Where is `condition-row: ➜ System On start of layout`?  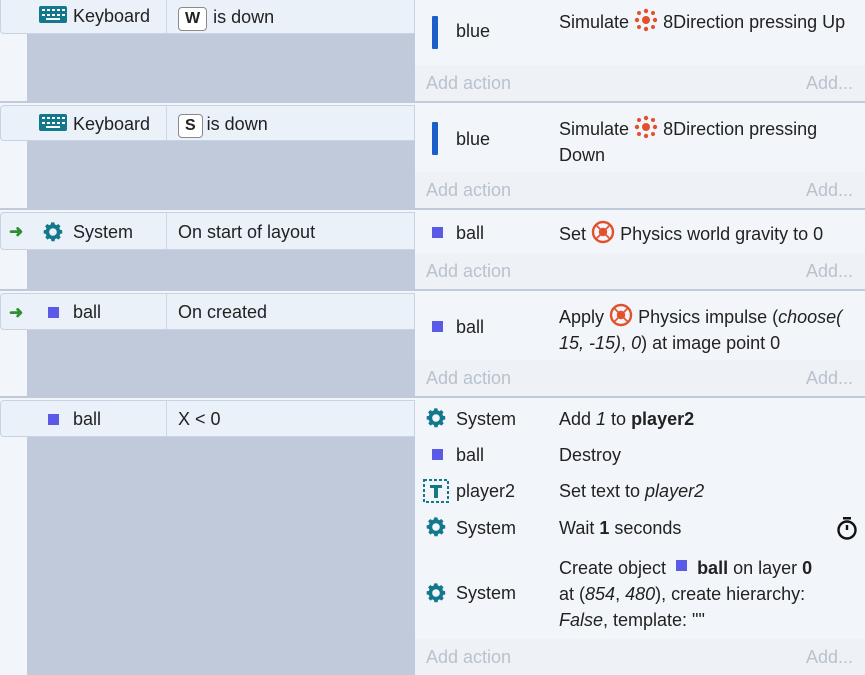 condition-row: ➜ System On start of layout is located at coordinates (207, 231).